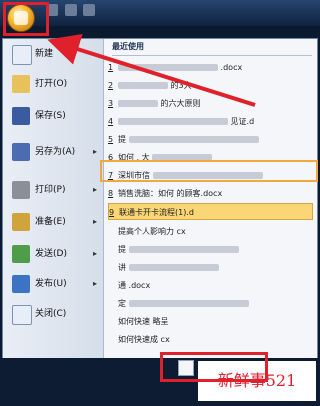  What do you see at coordinates (26, 19) in the screenshot?
I see `annotation-box-office` at bounding box center [26, 19].